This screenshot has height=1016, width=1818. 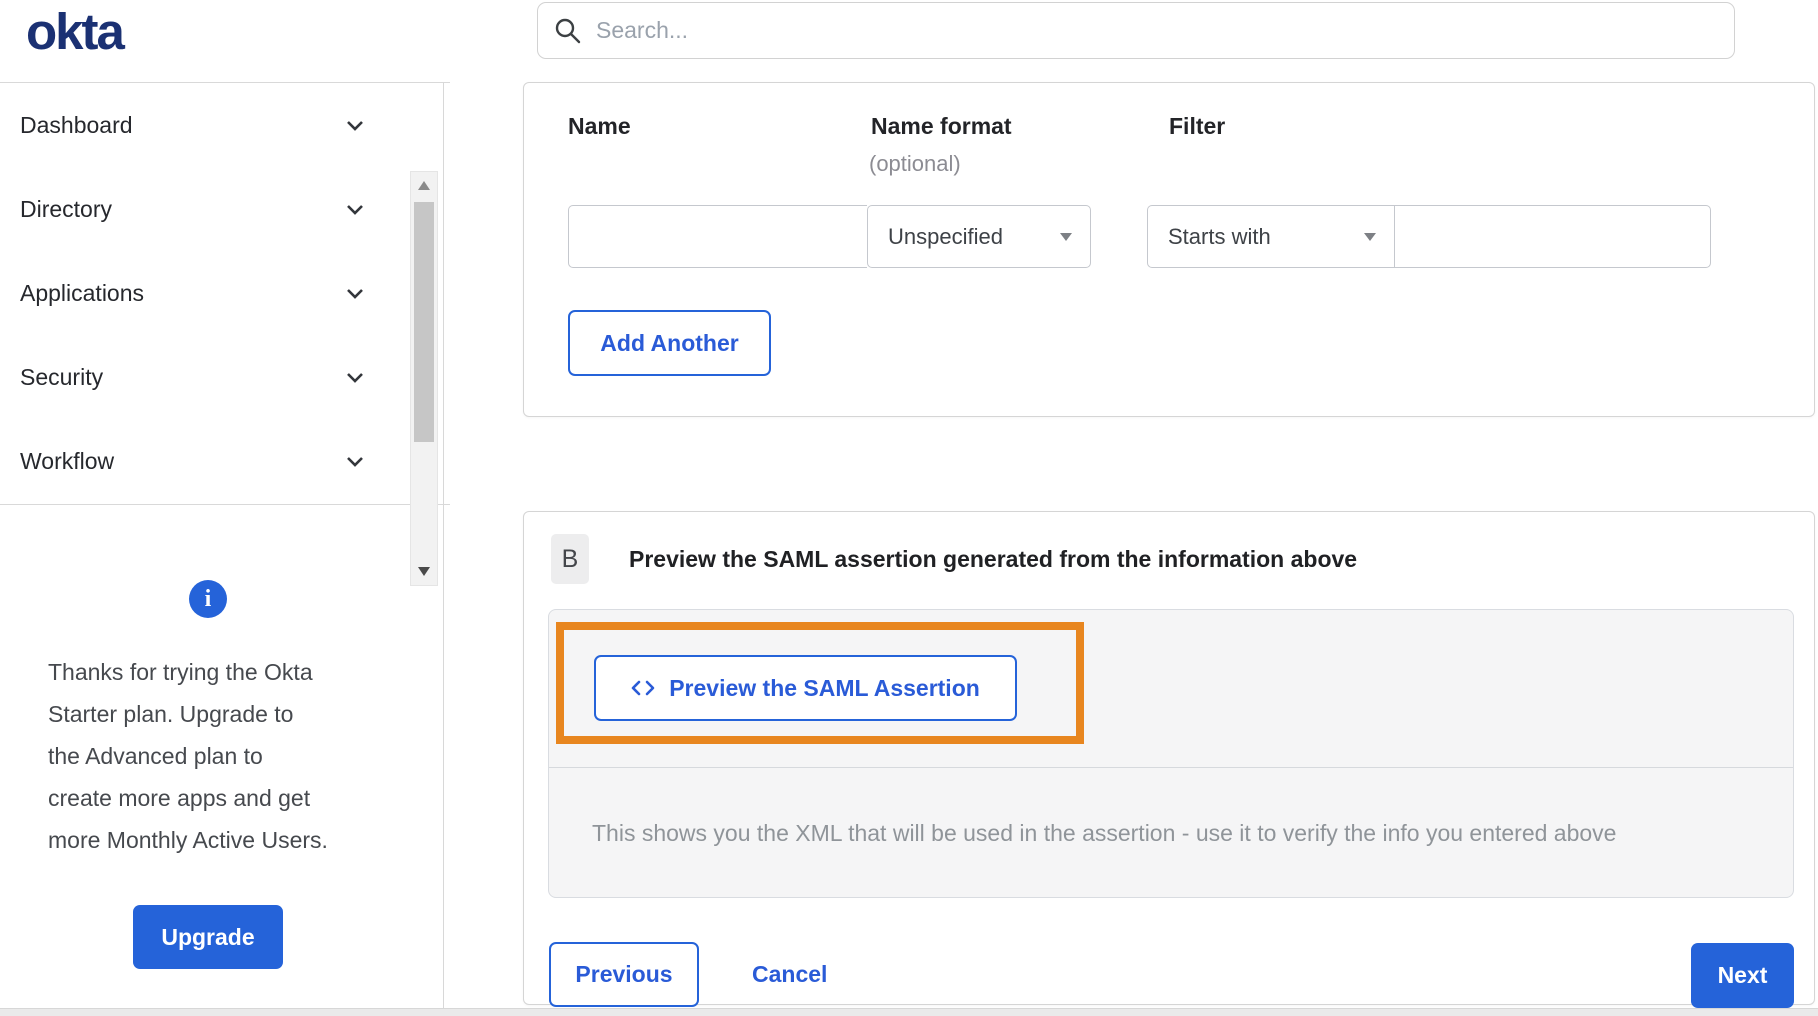 I want to click on sidebar-scrollbar, so click(x=424, y=378).